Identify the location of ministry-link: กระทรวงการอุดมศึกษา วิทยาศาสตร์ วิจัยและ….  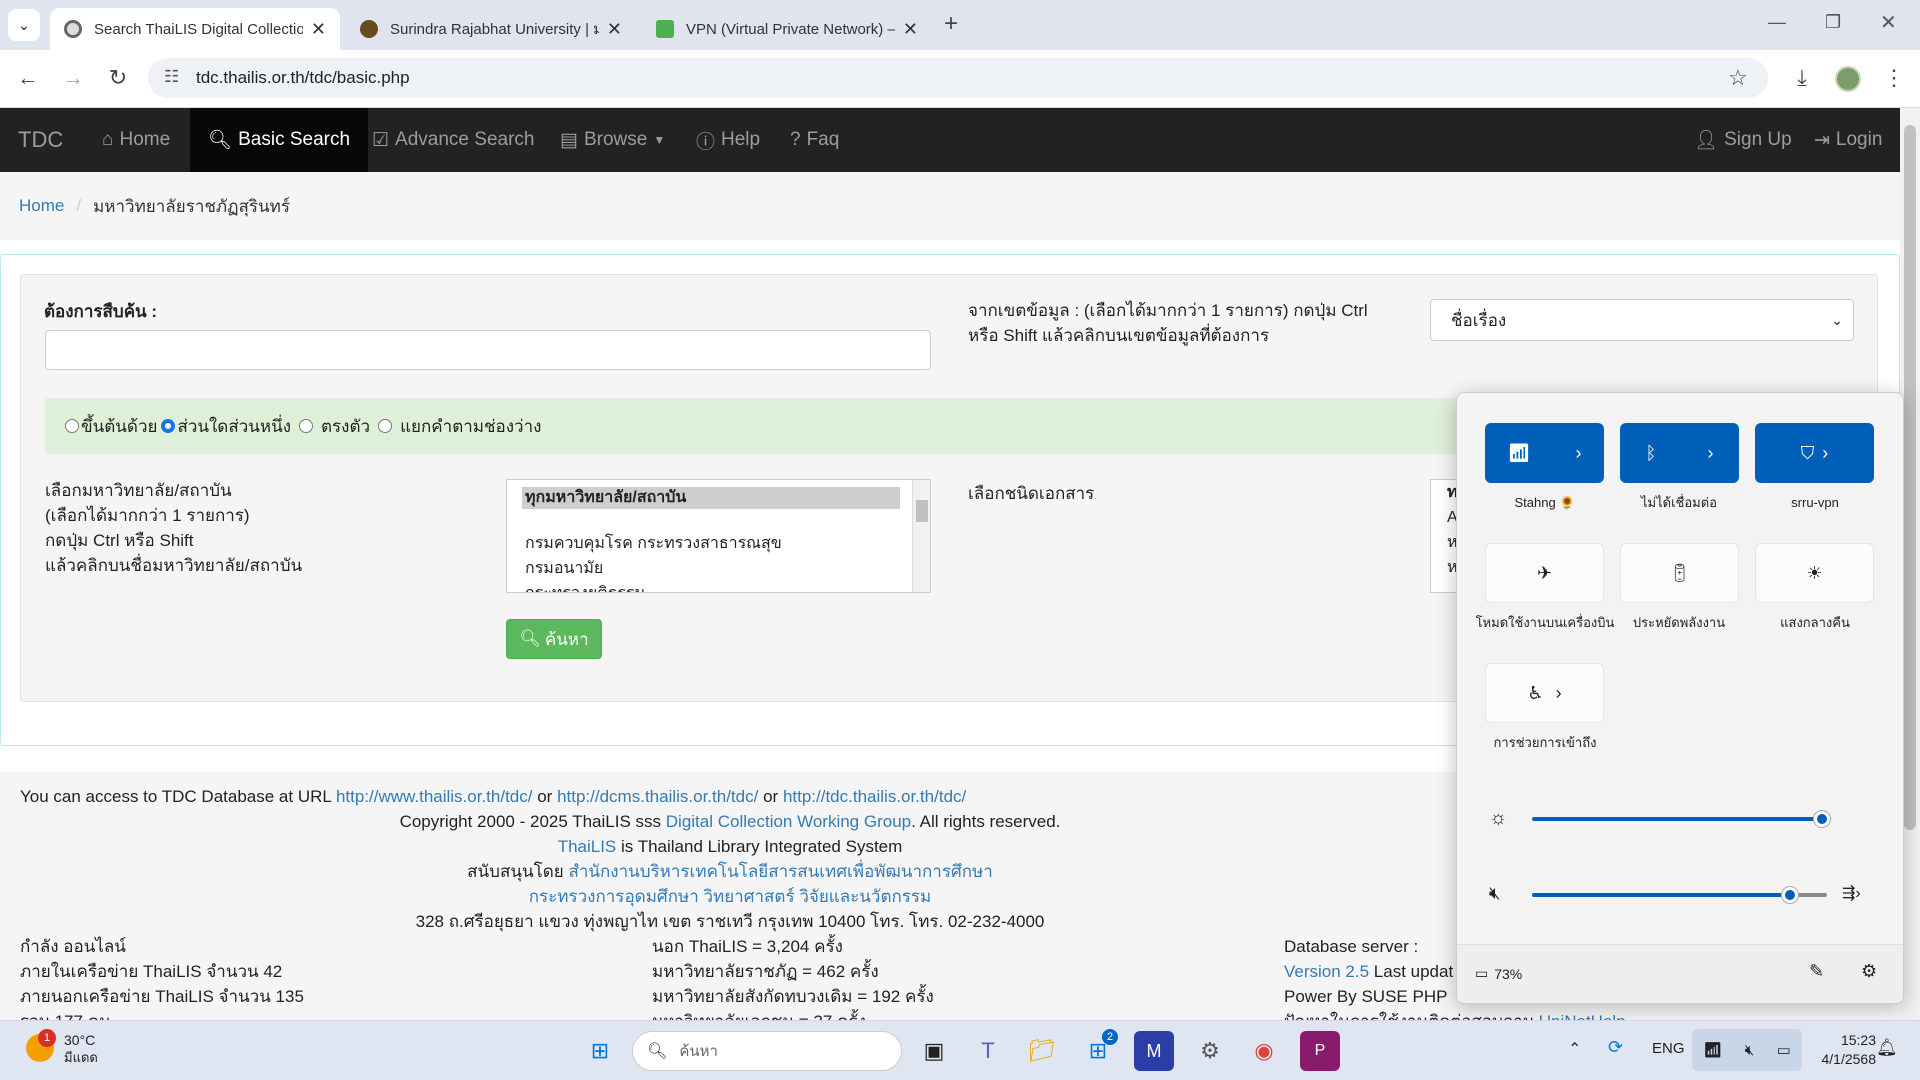
(730, 896).